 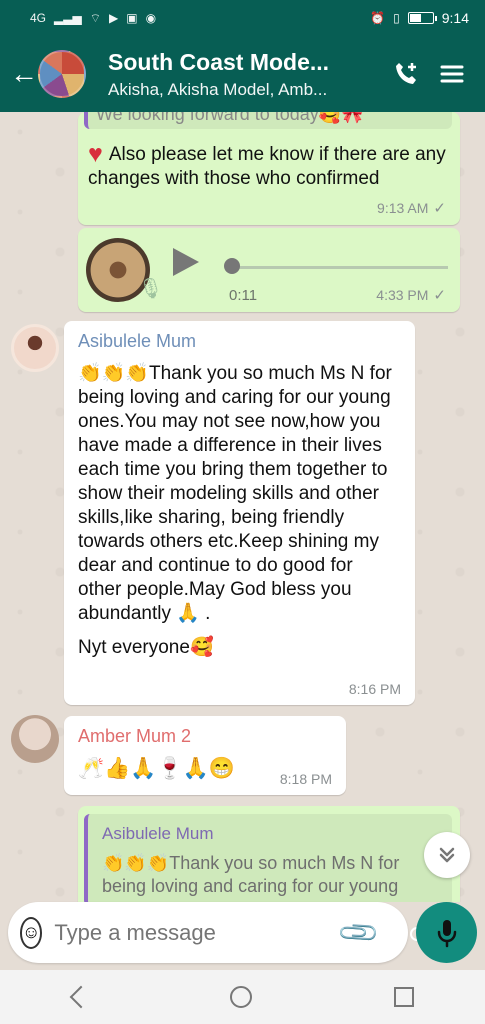 What do you see at coordinates (151, 289) in the screenshot?
I see `microphone-icon: 🎙` at bounding box center [151, 289].